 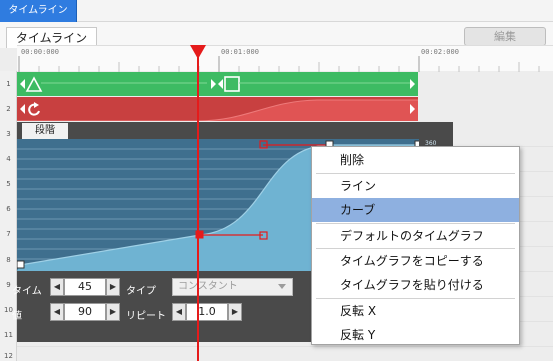 I want to click on menu-item-copy-timegraph: タイムグラフをコピーする, so click(x=415, y=261).